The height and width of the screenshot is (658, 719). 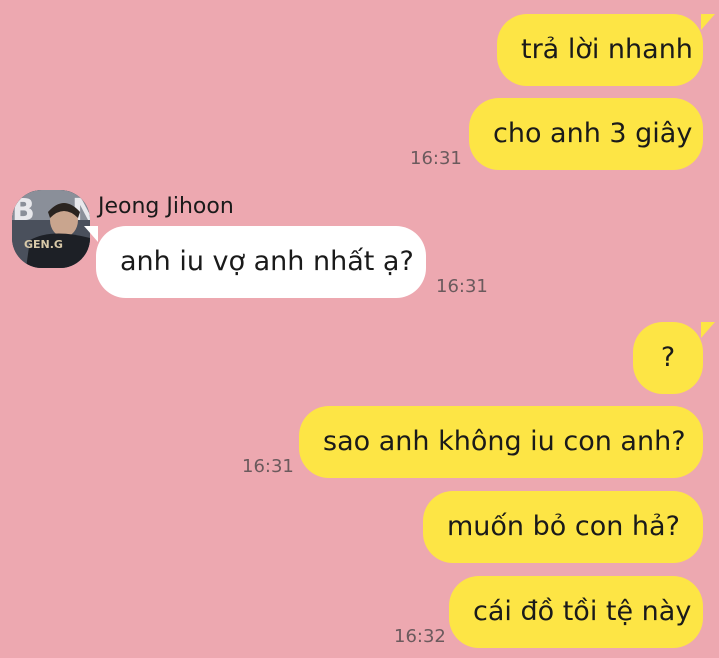 I want to click on message-text: muốn bỏ con hả?, so click(x=563, y=526).